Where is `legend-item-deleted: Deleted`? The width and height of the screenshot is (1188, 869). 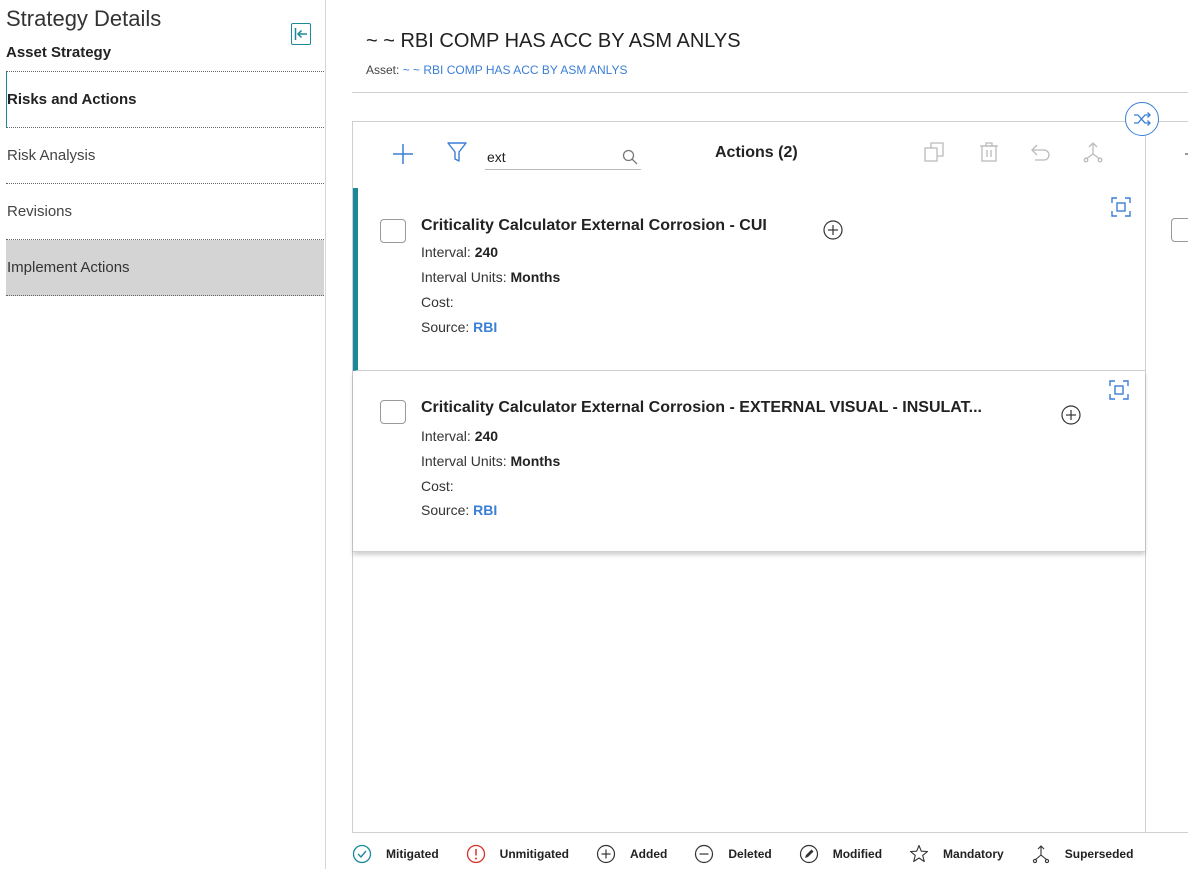 legend-item-deleted: Deleted is located at coordinates (733, 854).